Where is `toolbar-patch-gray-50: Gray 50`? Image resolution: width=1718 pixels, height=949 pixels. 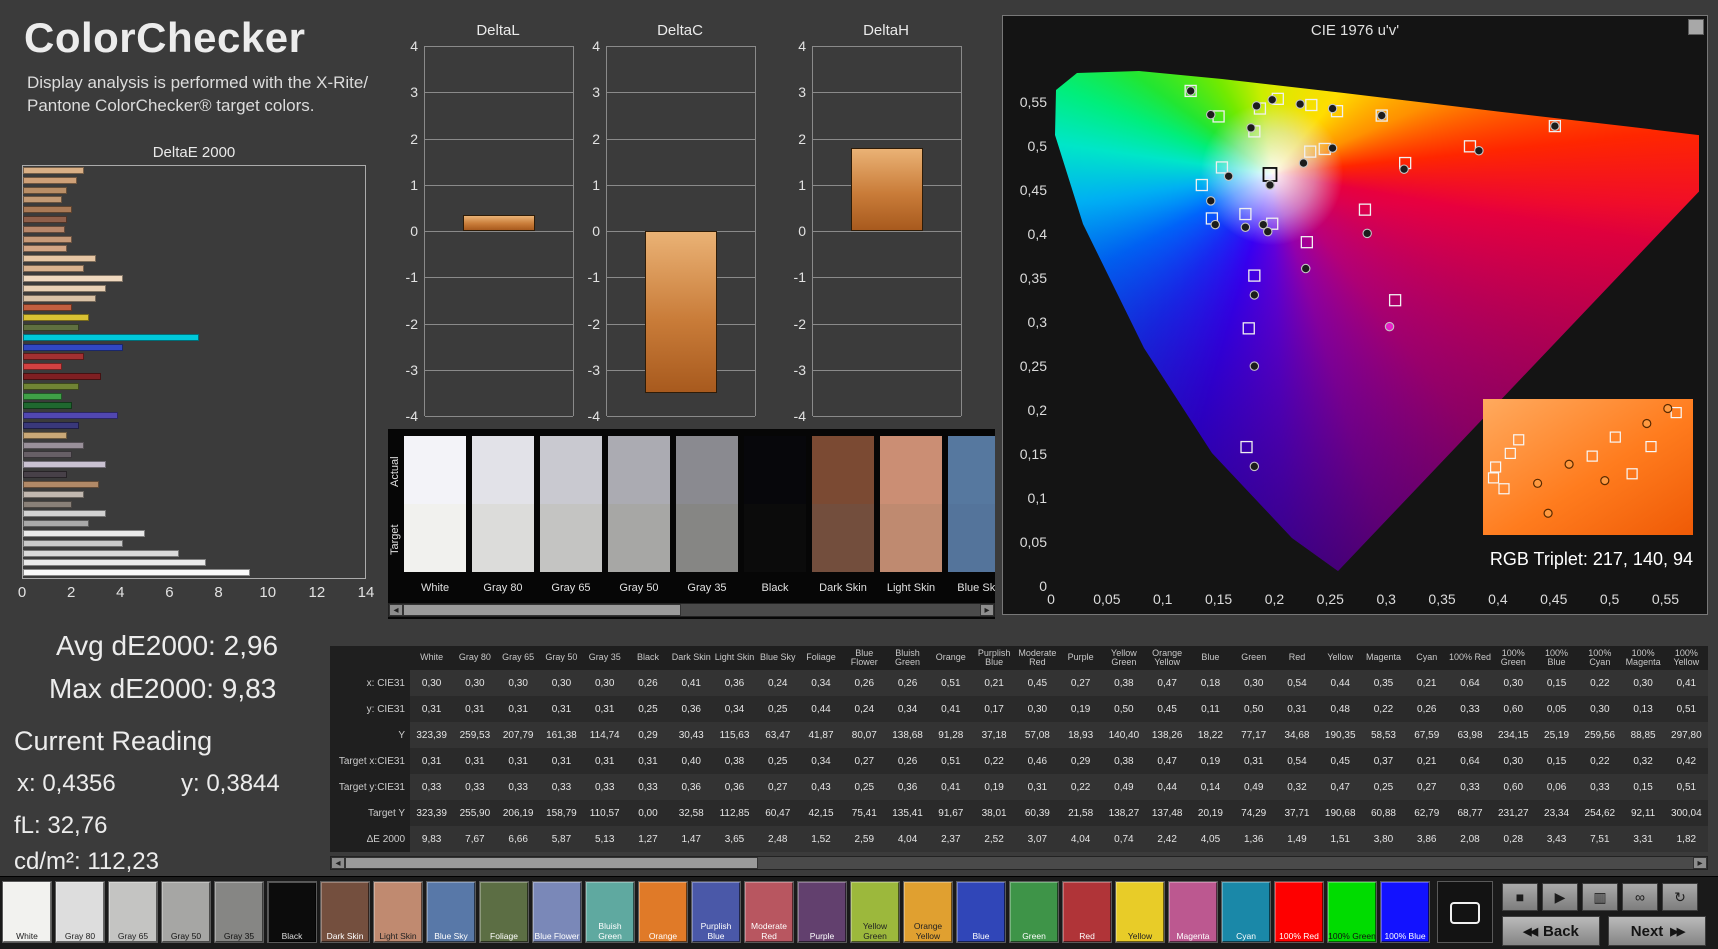 toolbar-patch-gray-50: Gray 50 is located at coordinates (186, 912).